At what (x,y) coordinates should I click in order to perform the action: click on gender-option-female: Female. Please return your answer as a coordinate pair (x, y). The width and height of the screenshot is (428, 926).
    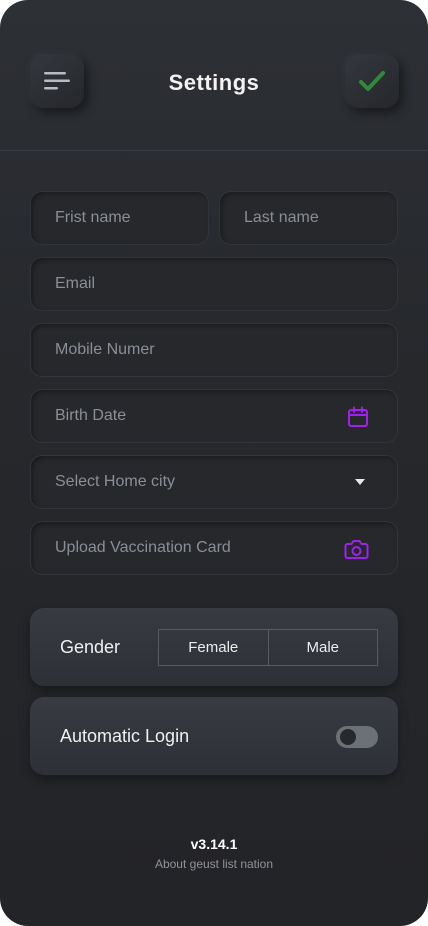
    Looking at the image, I should click on (213, 647).